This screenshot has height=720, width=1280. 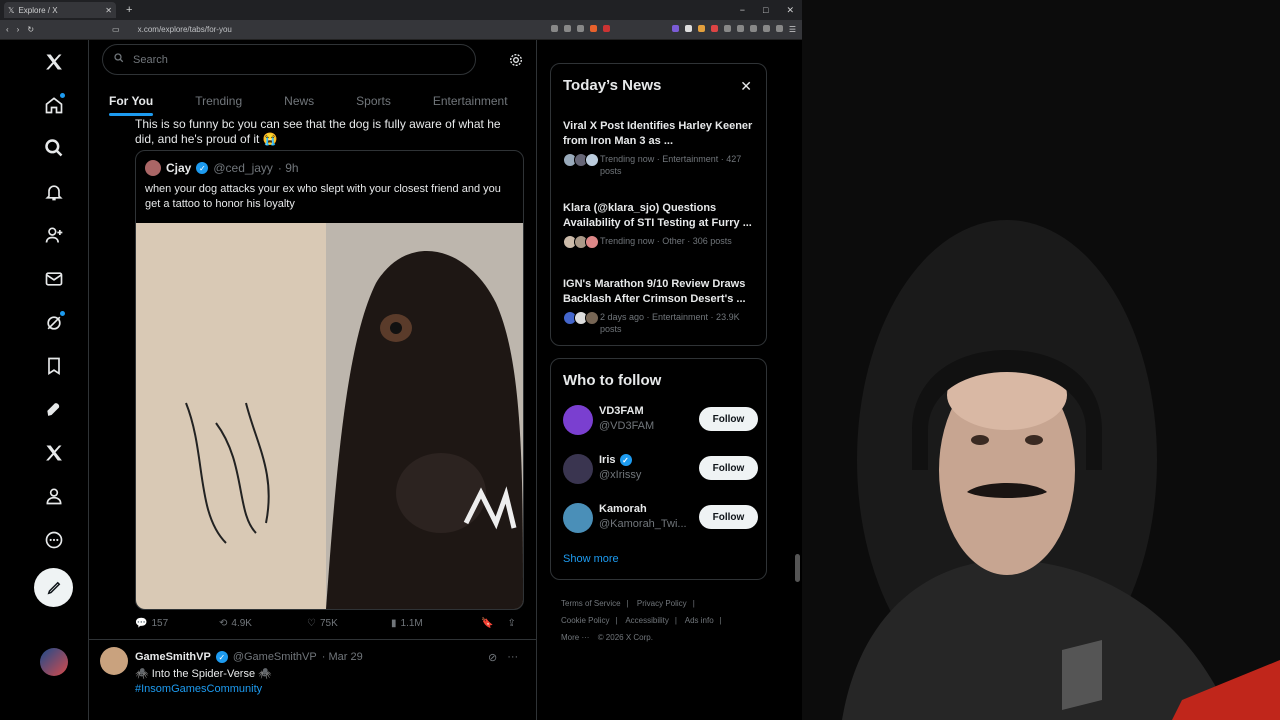 I want to click on minimize-button: −, so click(x=742, y=10).